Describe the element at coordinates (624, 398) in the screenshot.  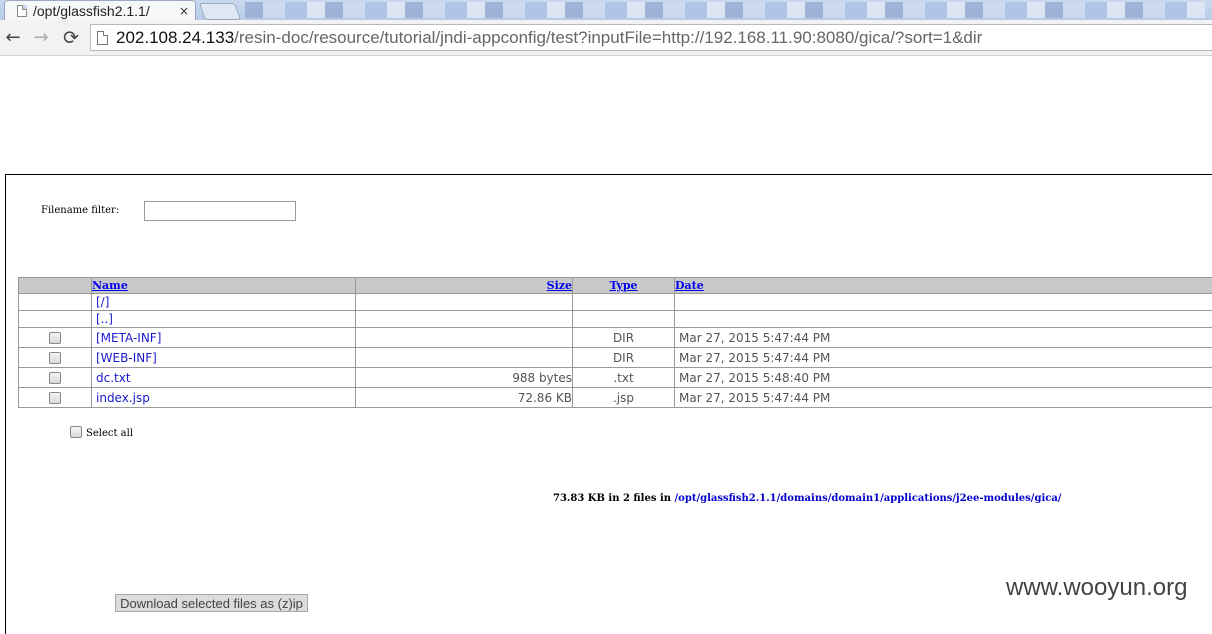
I see `file-type: .jsp` at that location.